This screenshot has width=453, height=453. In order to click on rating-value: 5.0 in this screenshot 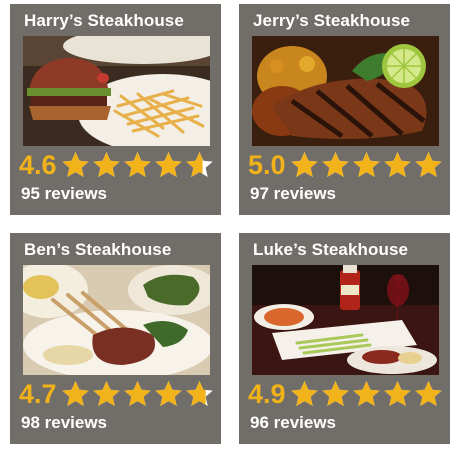, I will do `click(267, 165)`.